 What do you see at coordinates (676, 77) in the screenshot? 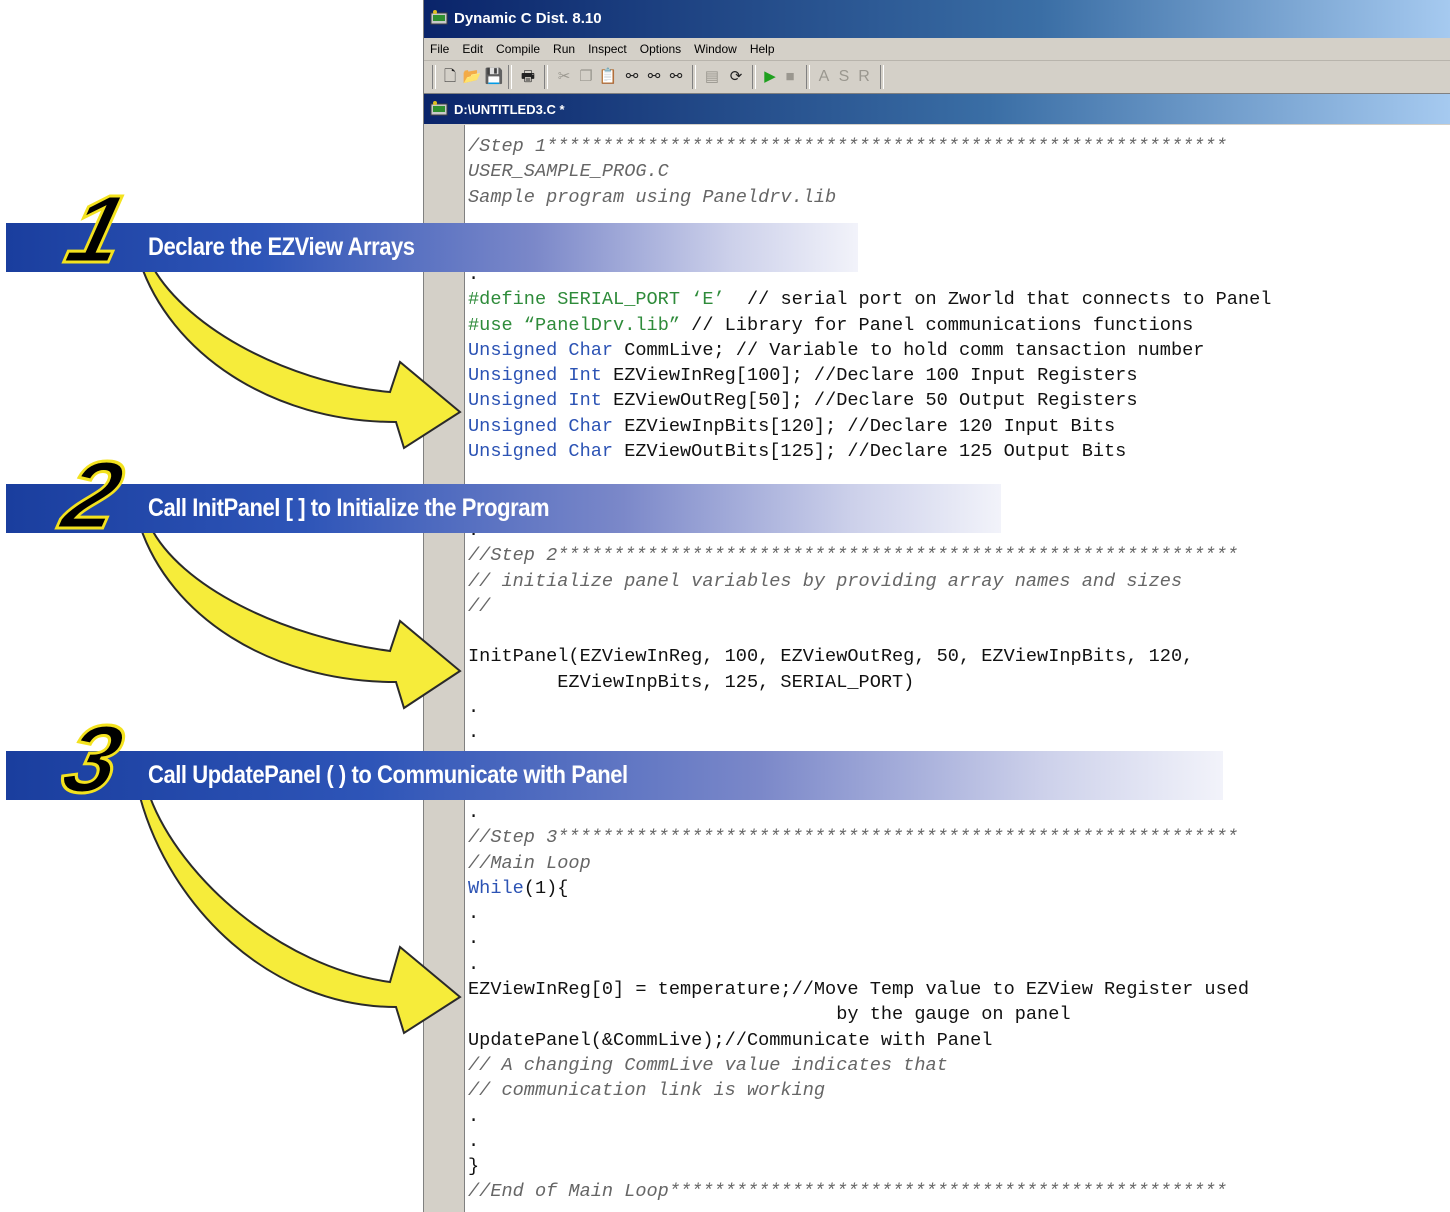
I see `replace-icon: ⚯` at bounding box center [676, 77].